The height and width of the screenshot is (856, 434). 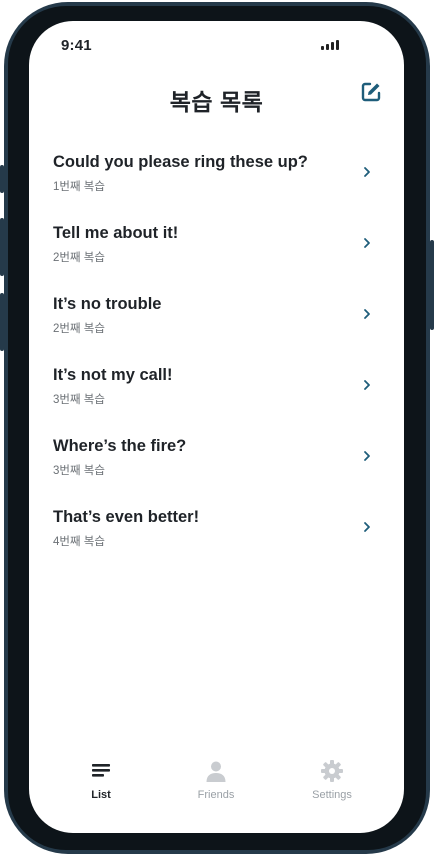 What do you see at coordinates (101, 770) in the screenshot?
I see `list-icon` at bounding box center [101, 770].